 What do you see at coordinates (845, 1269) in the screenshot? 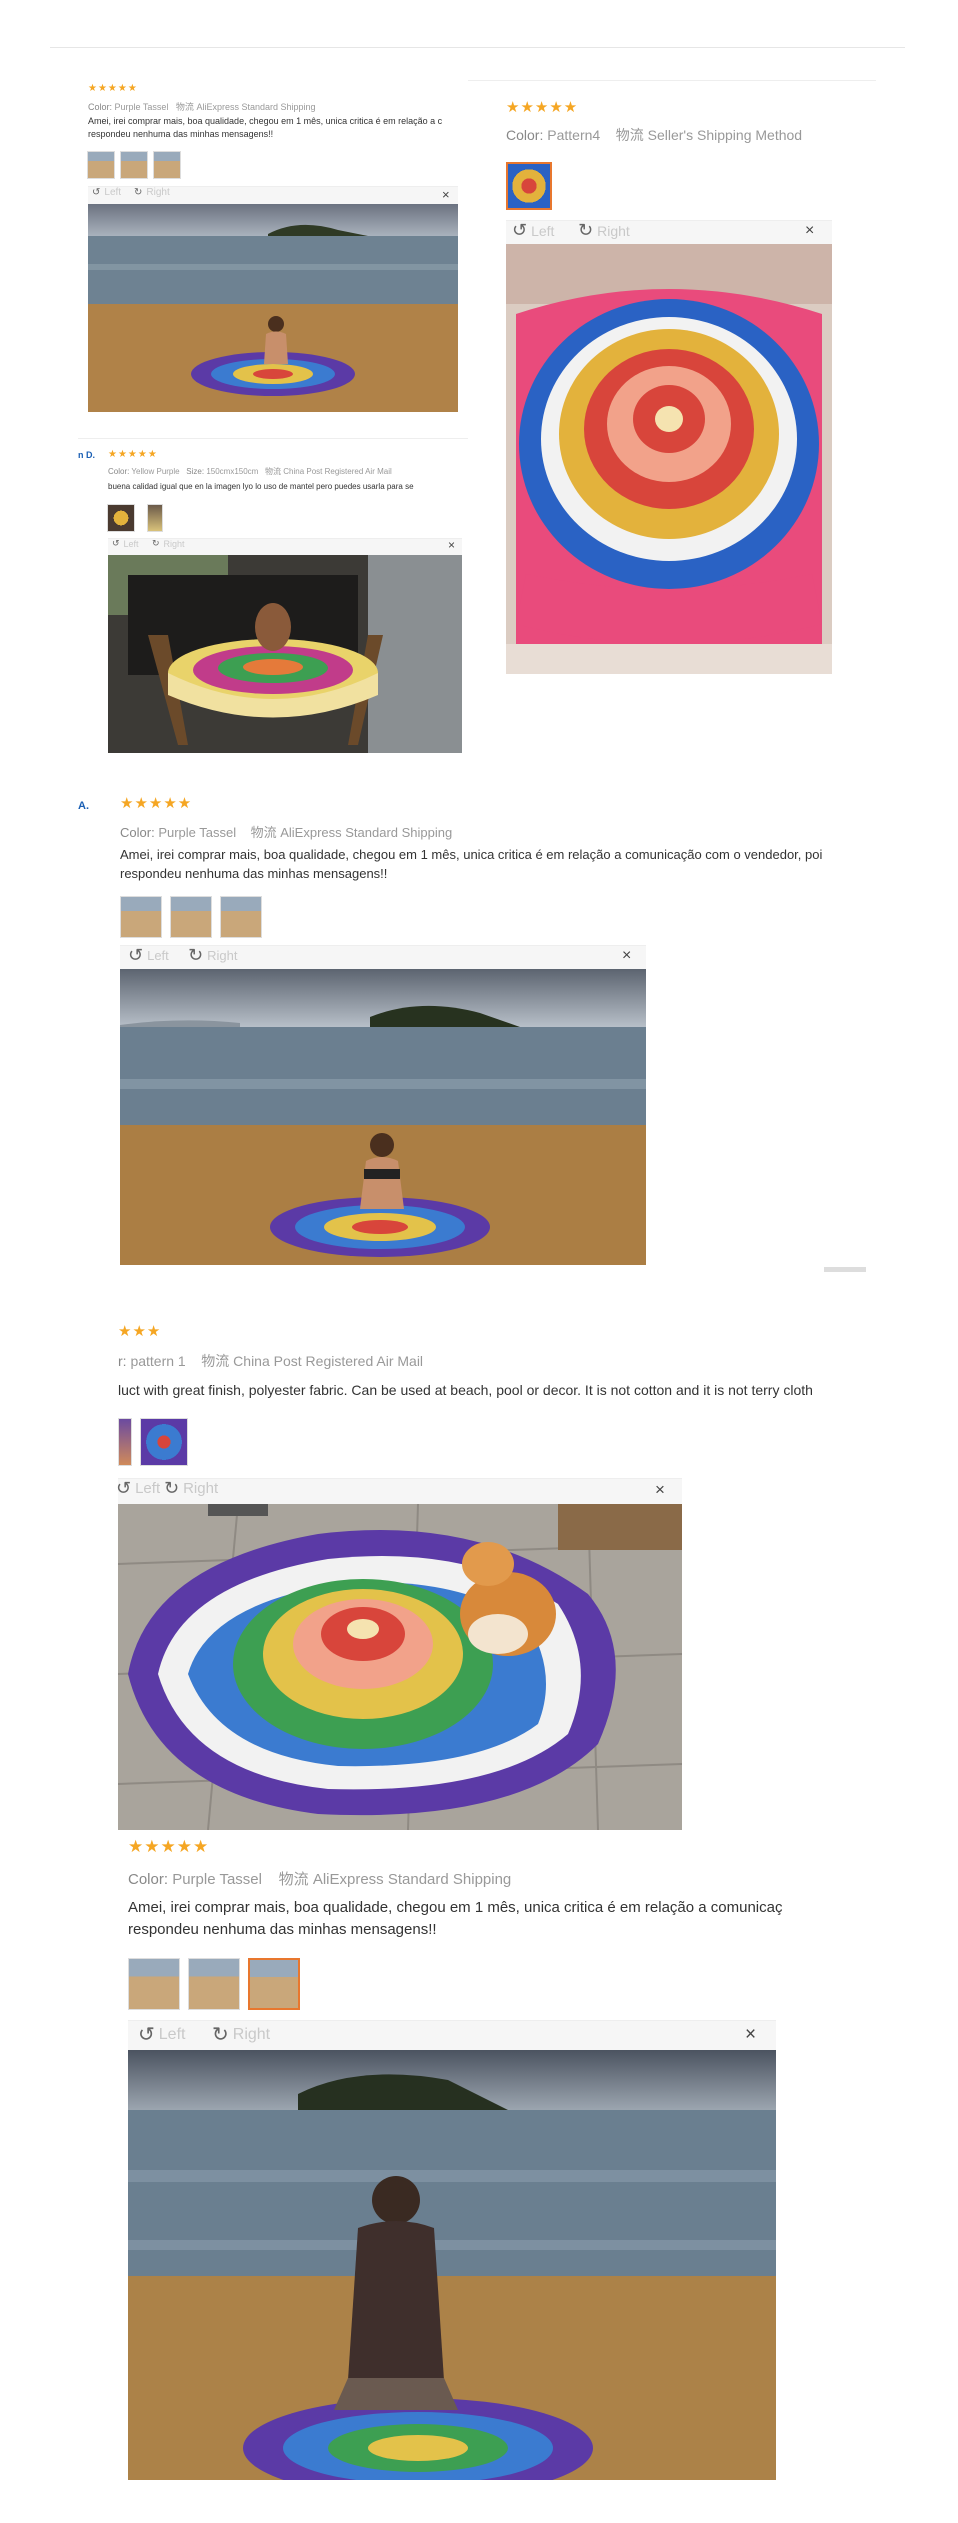
I see `scrollbar` at bounding box center [845, 1269].